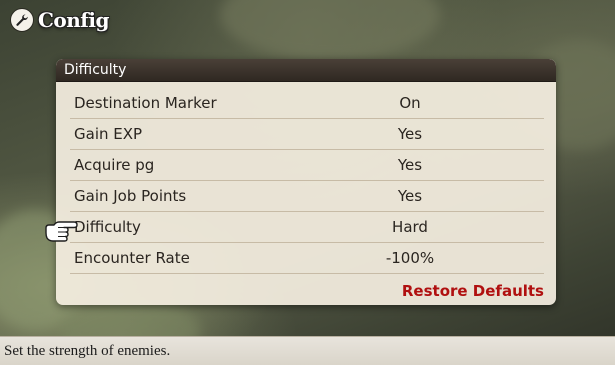 Image resolution: width=615 pixels, height=365 pixels. Describe the element at coordinates (330, 30) in the screenshot. I see `background-foliage` at that location.